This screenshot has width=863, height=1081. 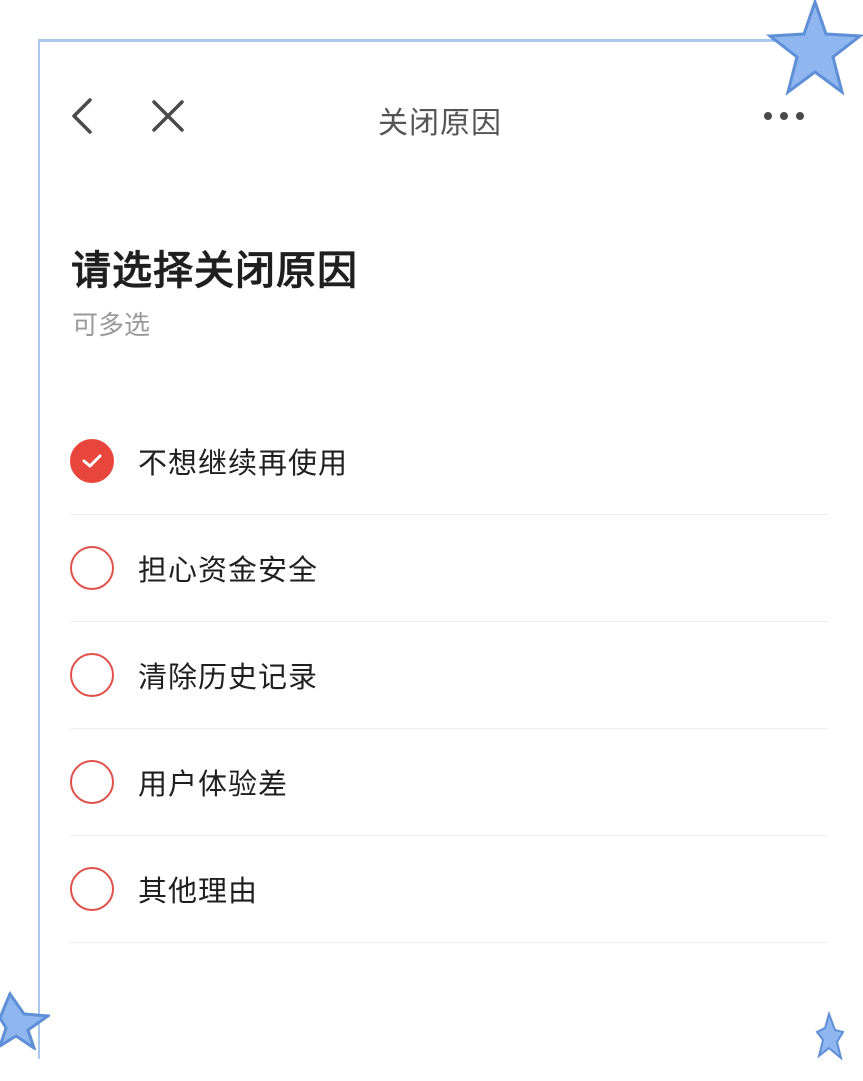 I want to click on close-icon, so click(x=168, y=116).